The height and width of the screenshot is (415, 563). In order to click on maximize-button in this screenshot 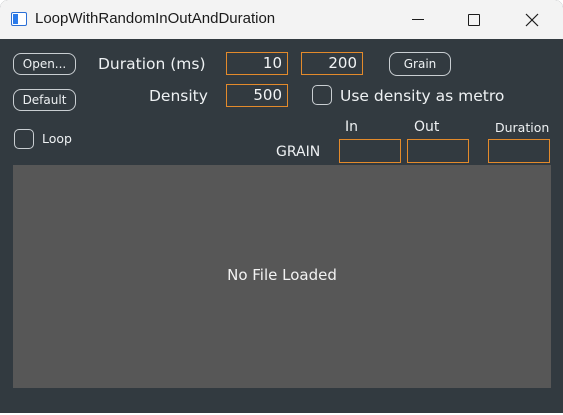, I will do `click(474, 19)`.